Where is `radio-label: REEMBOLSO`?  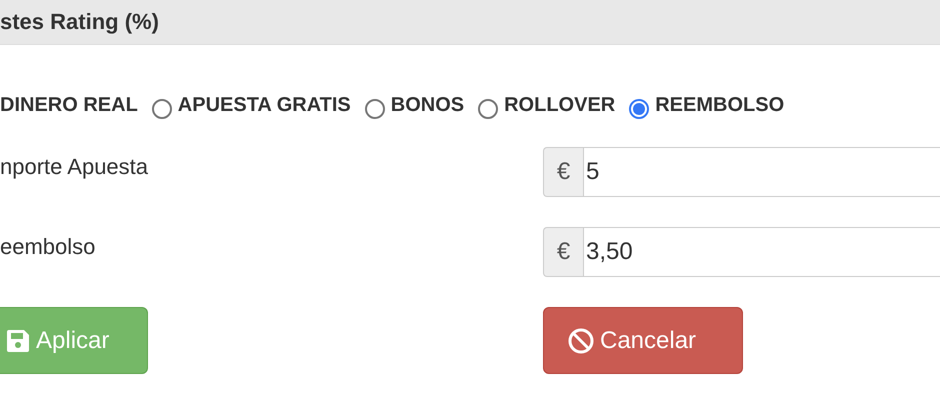 radio-label: REEMBOLSO is located at coordinates (719, 105).